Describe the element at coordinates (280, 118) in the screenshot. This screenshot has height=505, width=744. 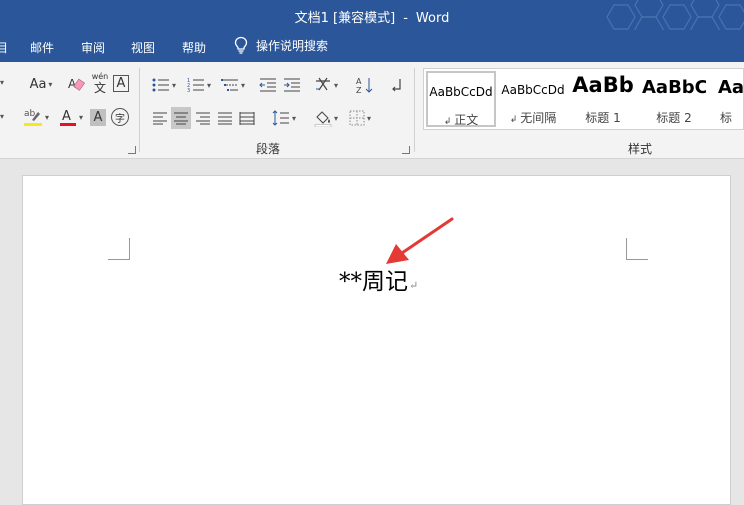
I see `line-spacing-icon` at that location.